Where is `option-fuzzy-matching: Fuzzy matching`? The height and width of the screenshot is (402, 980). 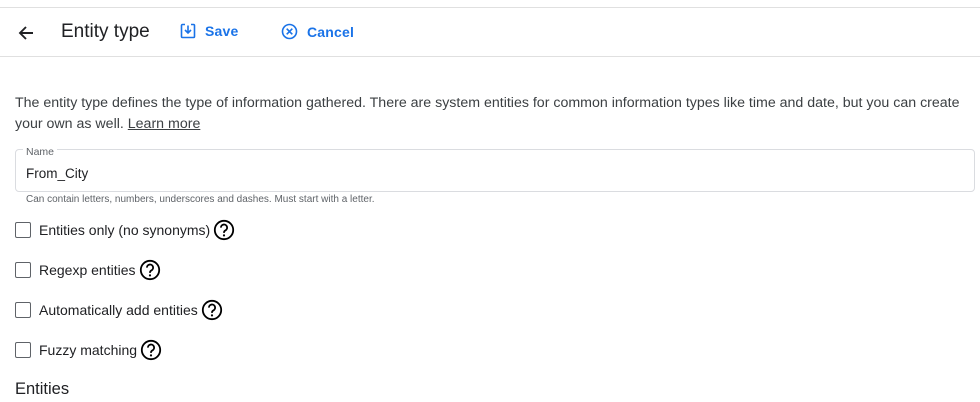 option-fuzzy-matching: Fuzzy matching is located at coordinates (88, 350).